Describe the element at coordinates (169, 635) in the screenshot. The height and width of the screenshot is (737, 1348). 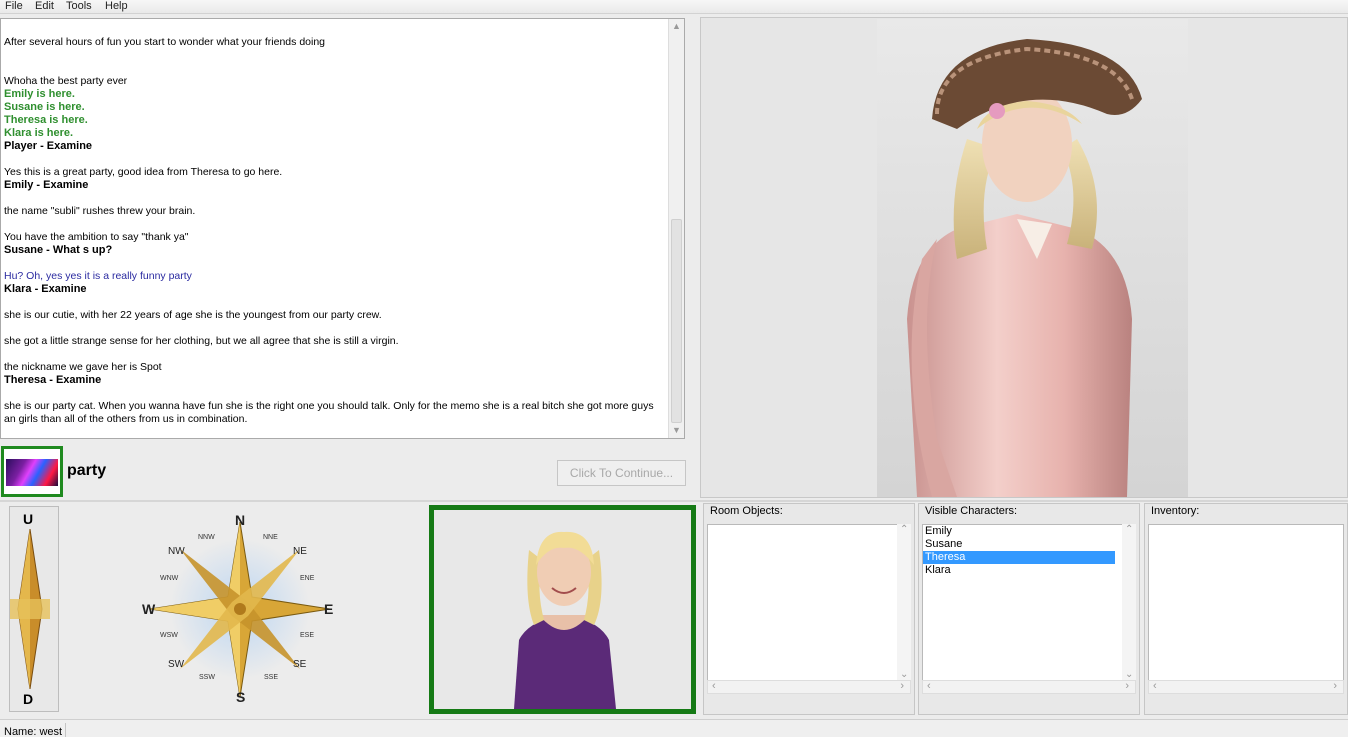
I see `compass-wsw: WSW` at that location.